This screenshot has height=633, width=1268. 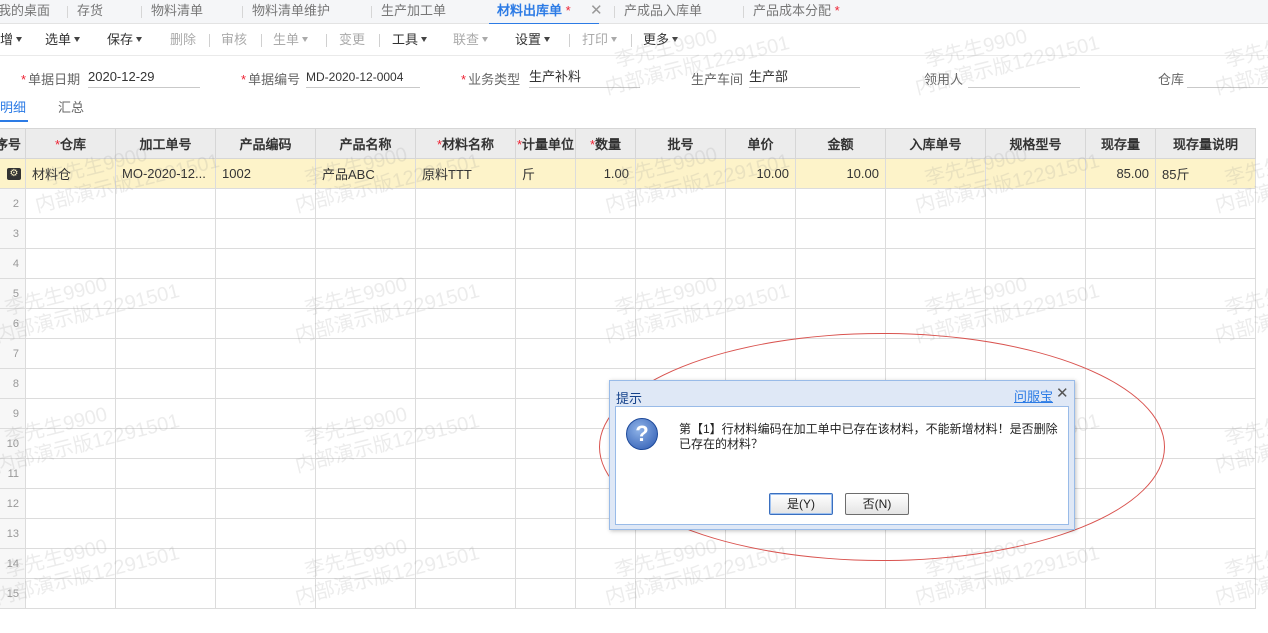 What do you see at coordinates (628, 203) in the screenshot?
I see `table-row: 2` at bounding box center [628, 203].